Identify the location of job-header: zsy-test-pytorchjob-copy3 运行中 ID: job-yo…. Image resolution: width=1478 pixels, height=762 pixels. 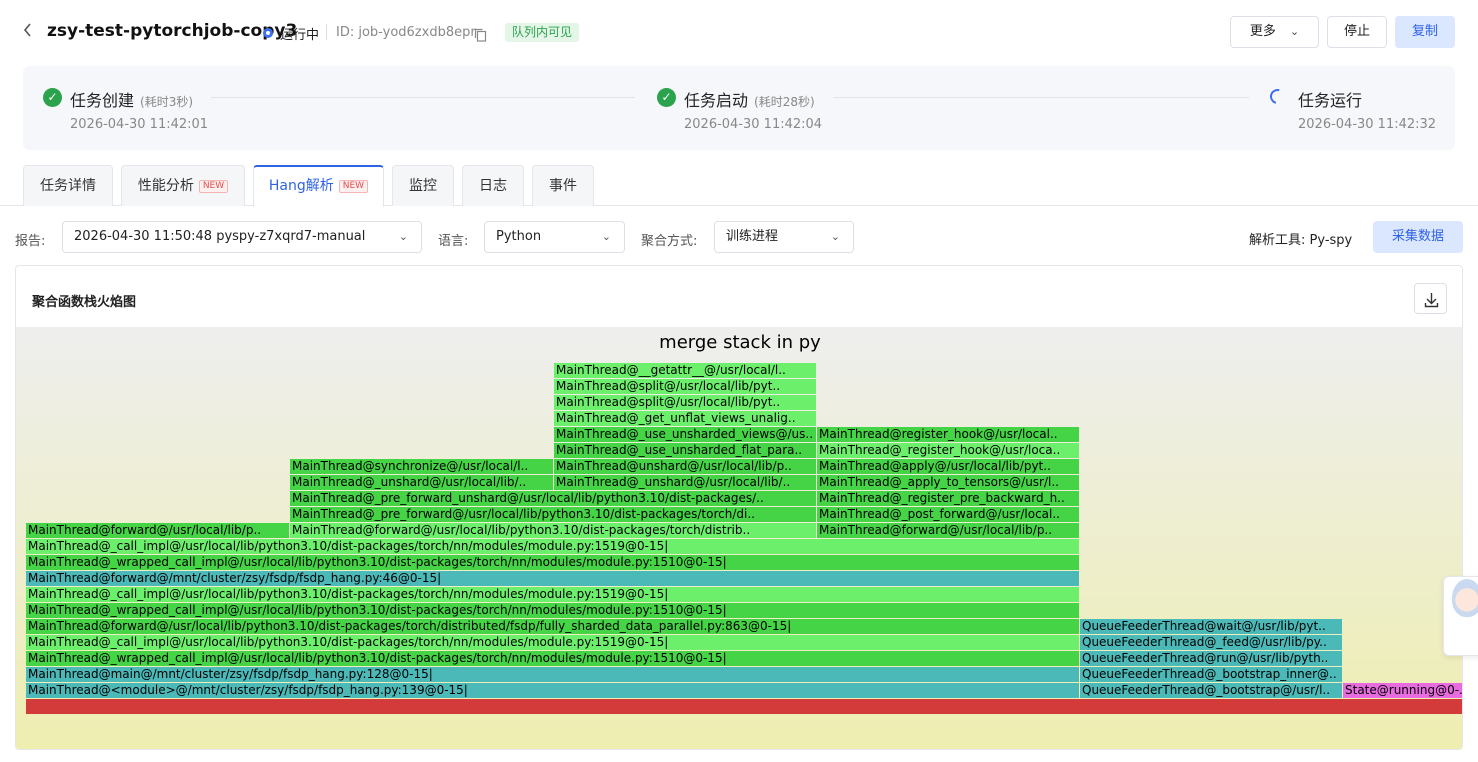
(739, 32).